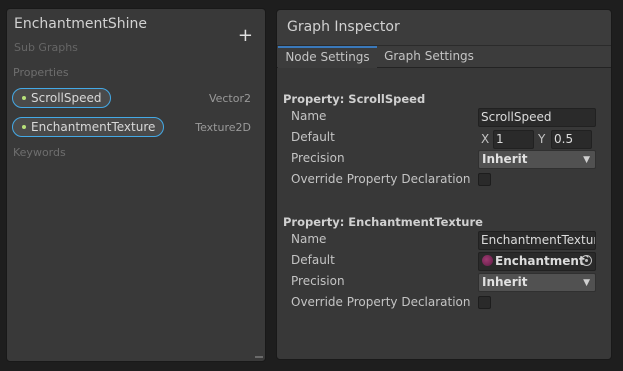 This screenshot has width=623, height=371. I want to click on properties-header: Properties, so click(41, 72).